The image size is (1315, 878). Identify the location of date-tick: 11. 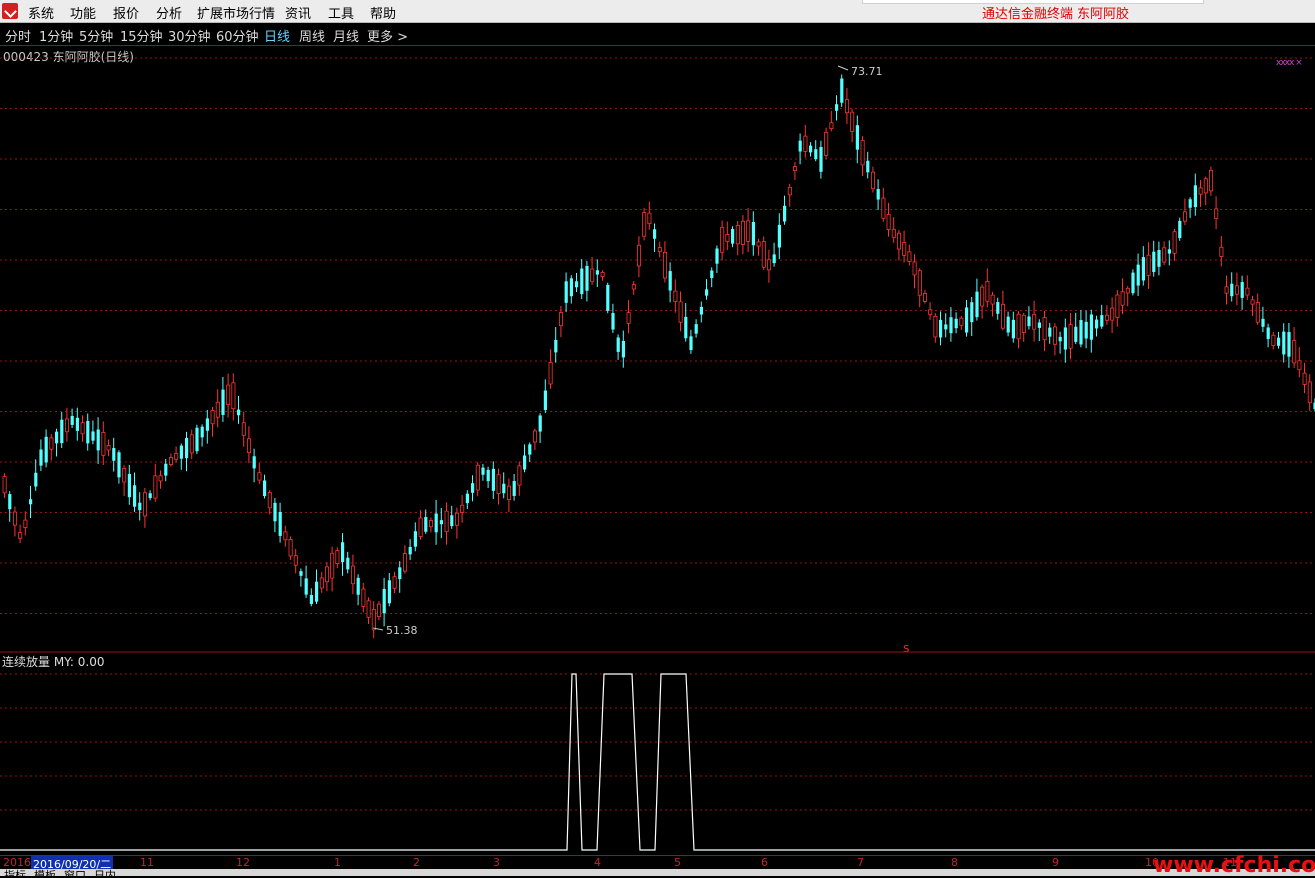
(147, 862).